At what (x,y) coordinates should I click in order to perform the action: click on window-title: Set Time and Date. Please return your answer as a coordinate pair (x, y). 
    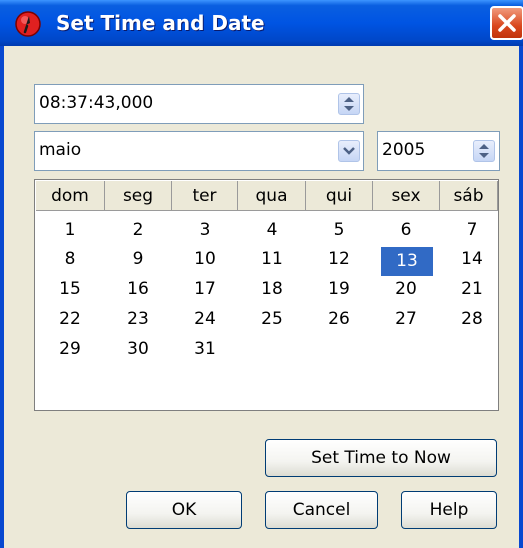
    Looking at the image, I should click on (160, 23).